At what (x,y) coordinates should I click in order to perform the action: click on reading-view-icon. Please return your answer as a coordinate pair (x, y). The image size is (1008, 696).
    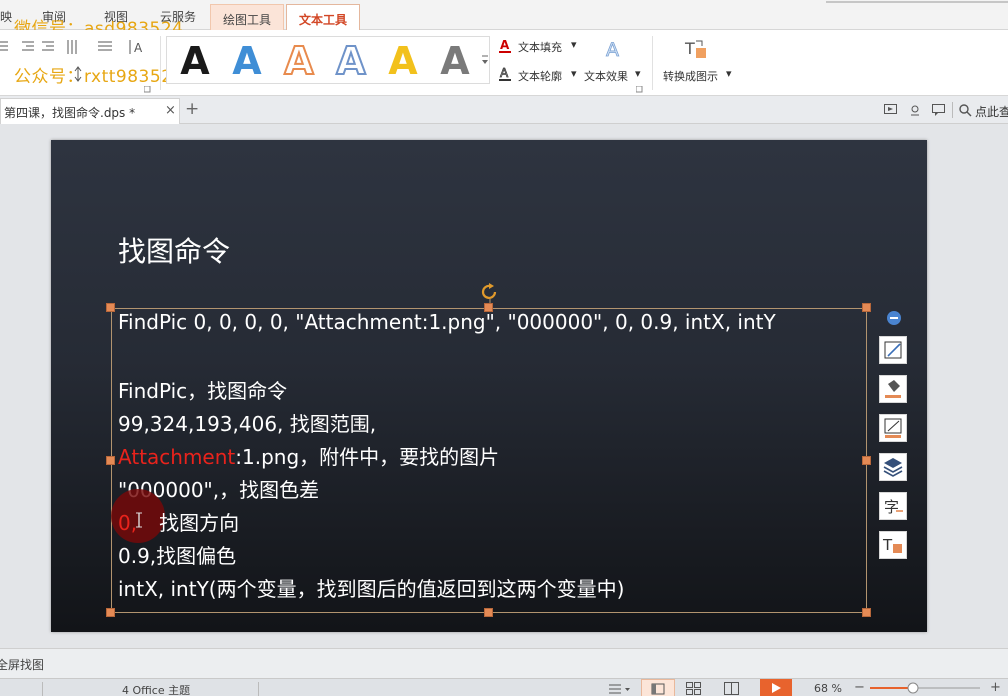
    Looking at the image, I should click on (732, 689).